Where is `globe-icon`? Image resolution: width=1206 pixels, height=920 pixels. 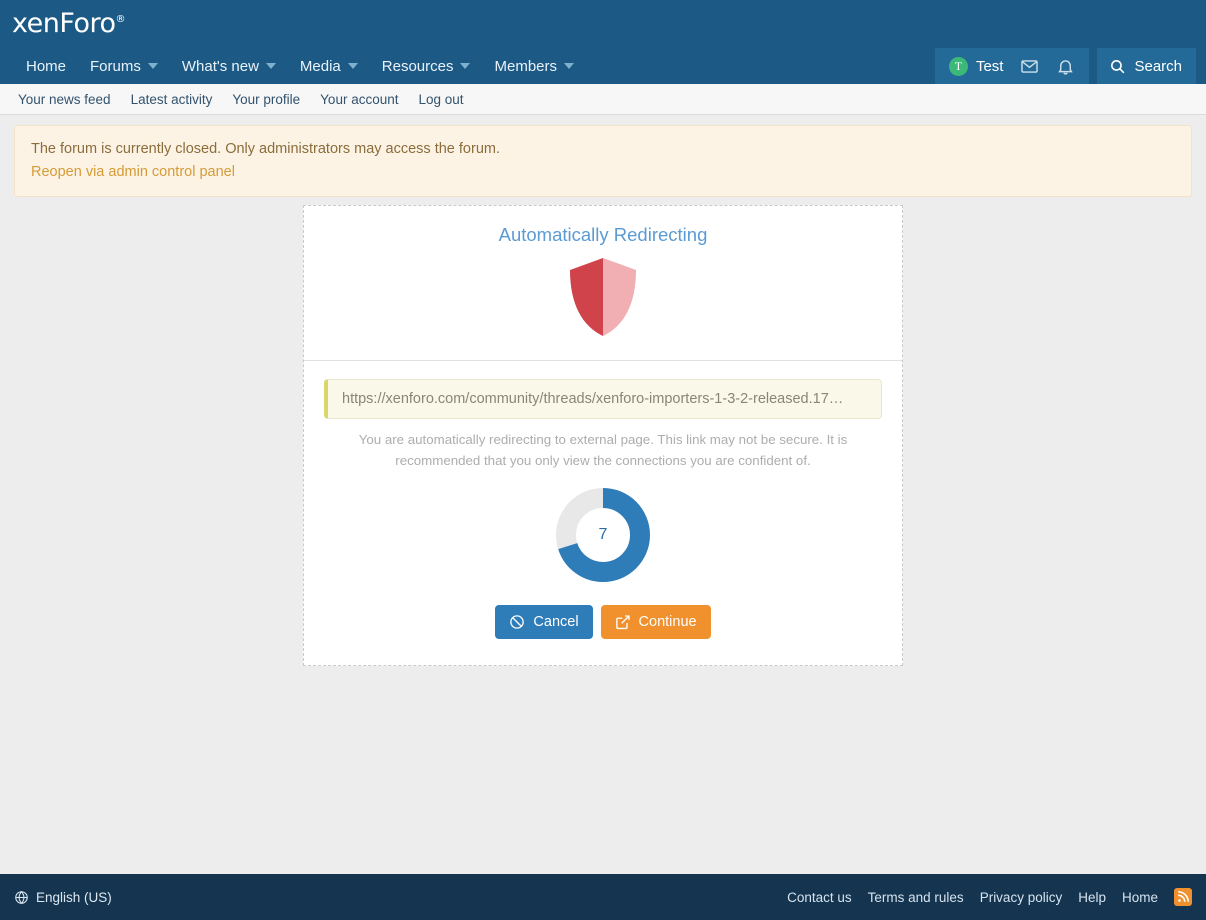 globe-icon is located at coordinates (21, 897).